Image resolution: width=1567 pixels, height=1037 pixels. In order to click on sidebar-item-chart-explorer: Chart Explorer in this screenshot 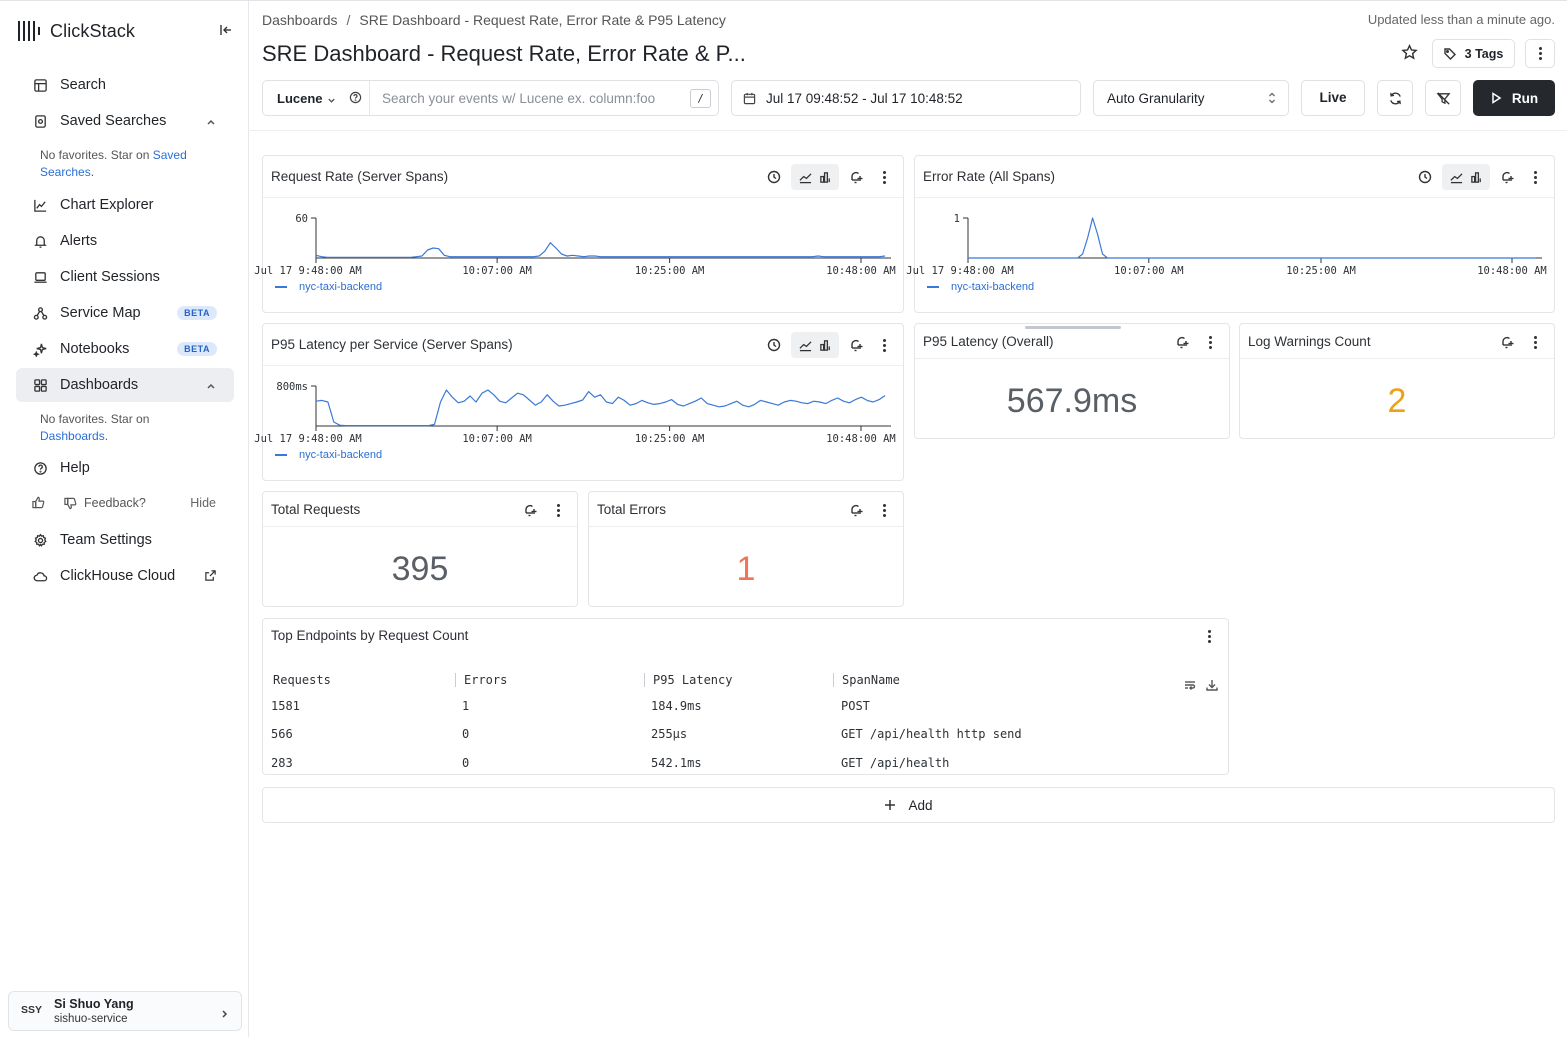, I will do `click(125, 205)`.